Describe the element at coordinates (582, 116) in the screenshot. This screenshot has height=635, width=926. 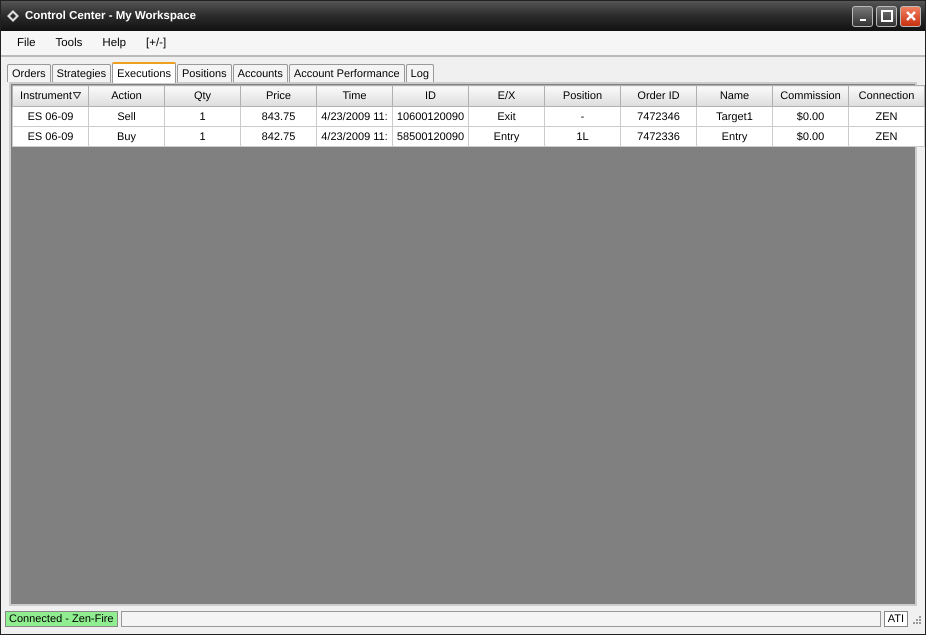
I see `table-cell: -` at that location.